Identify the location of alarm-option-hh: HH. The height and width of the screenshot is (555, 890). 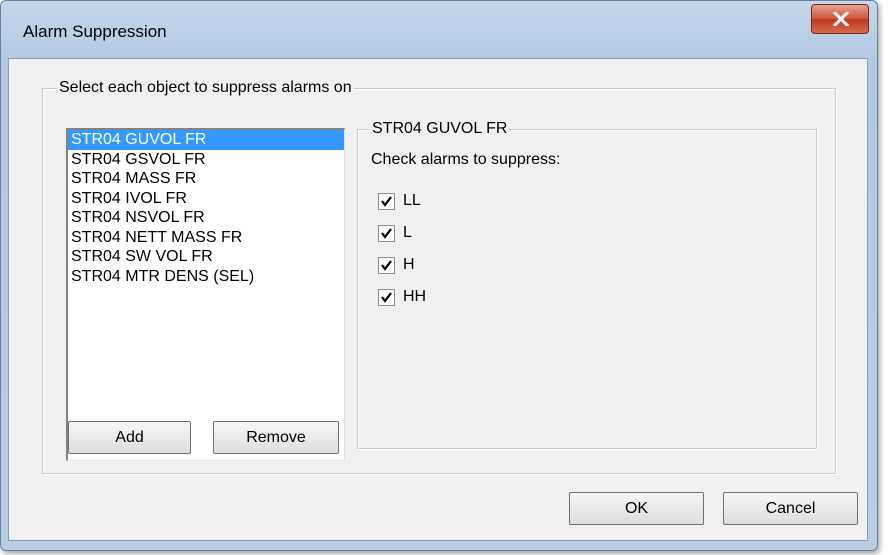
(402, 297).